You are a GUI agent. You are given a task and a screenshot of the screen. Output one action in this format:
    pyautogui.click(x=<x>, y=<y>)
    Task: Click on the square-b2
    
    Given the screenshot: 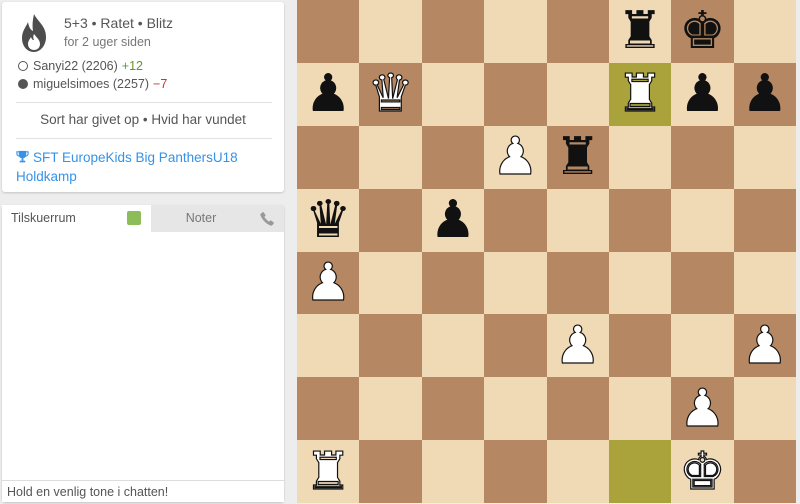 What is the action you would take?
    pyautogui.click(x=390, y=409)
    